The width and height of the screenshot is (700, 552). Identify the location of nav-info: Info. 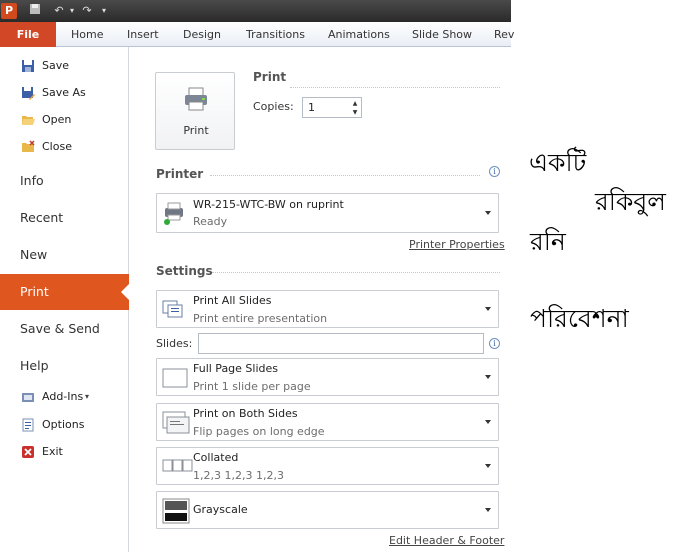
(64, 181).